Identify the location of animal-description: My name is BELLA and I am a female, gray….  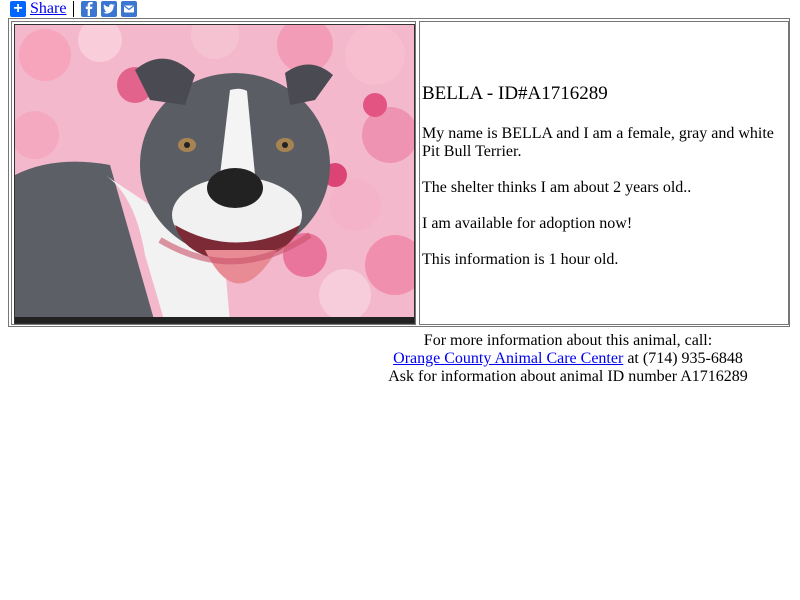
(598, 142).